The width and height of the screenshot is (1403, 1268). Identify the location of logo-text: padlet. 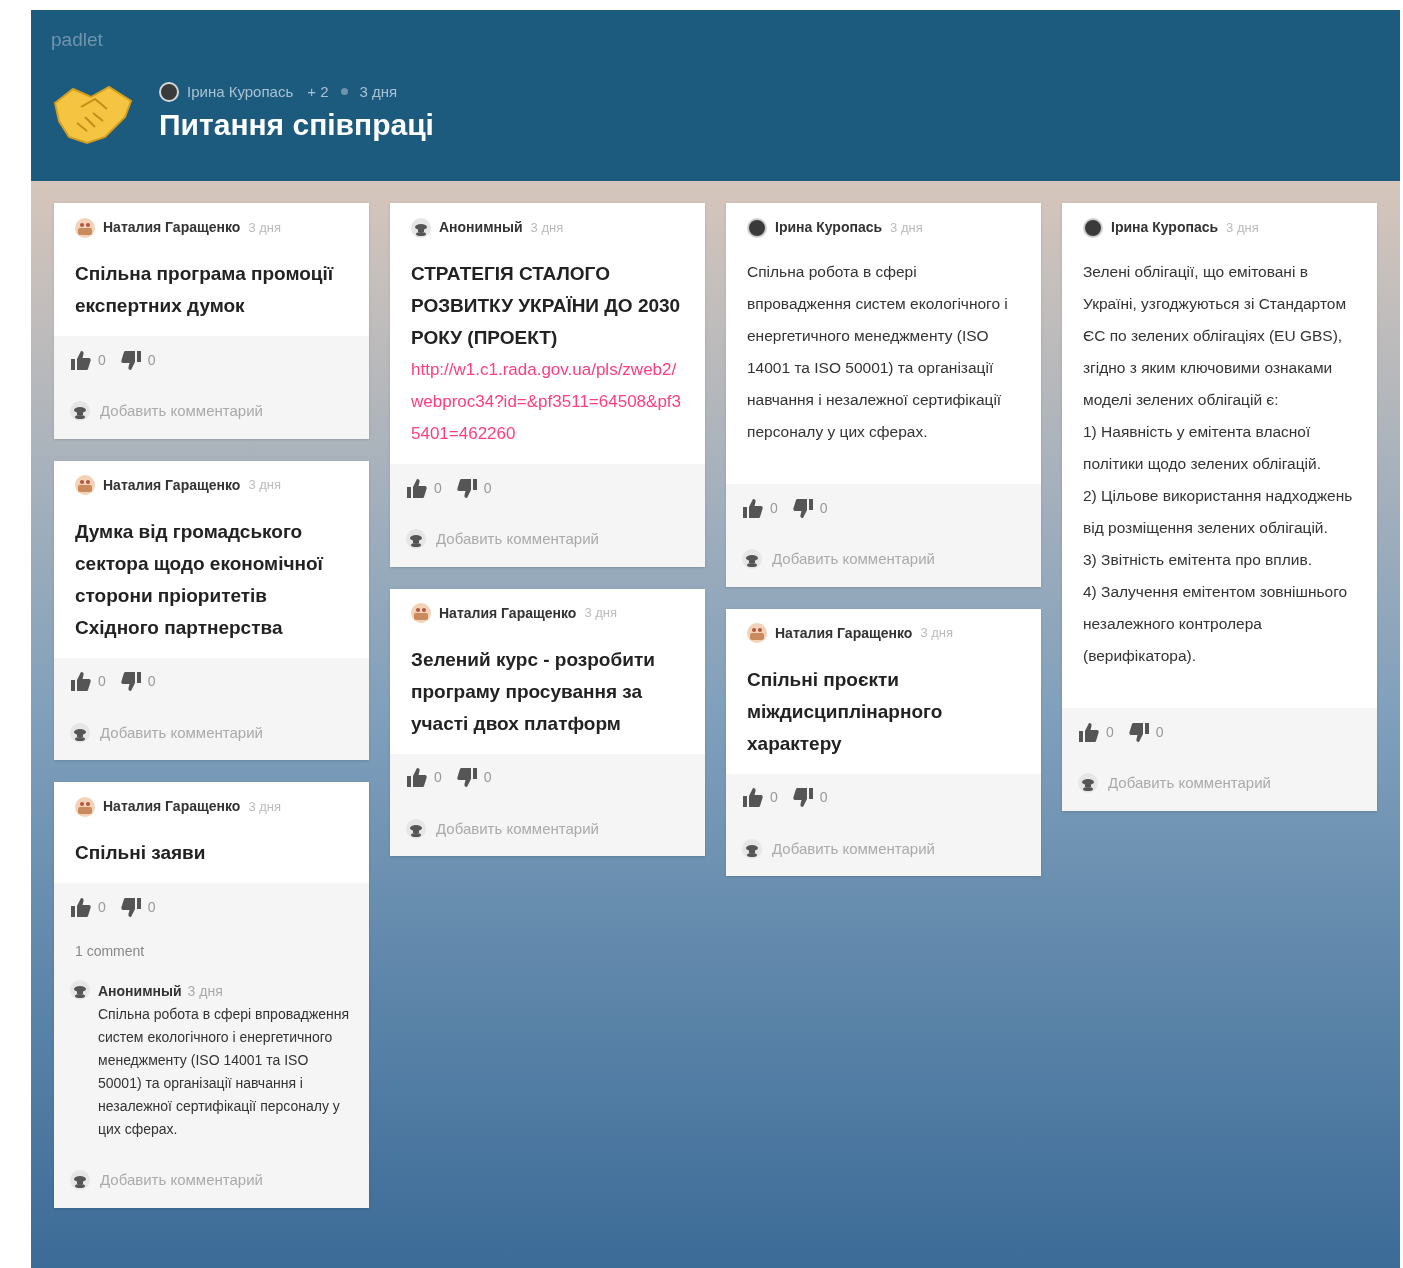
(77, 40).